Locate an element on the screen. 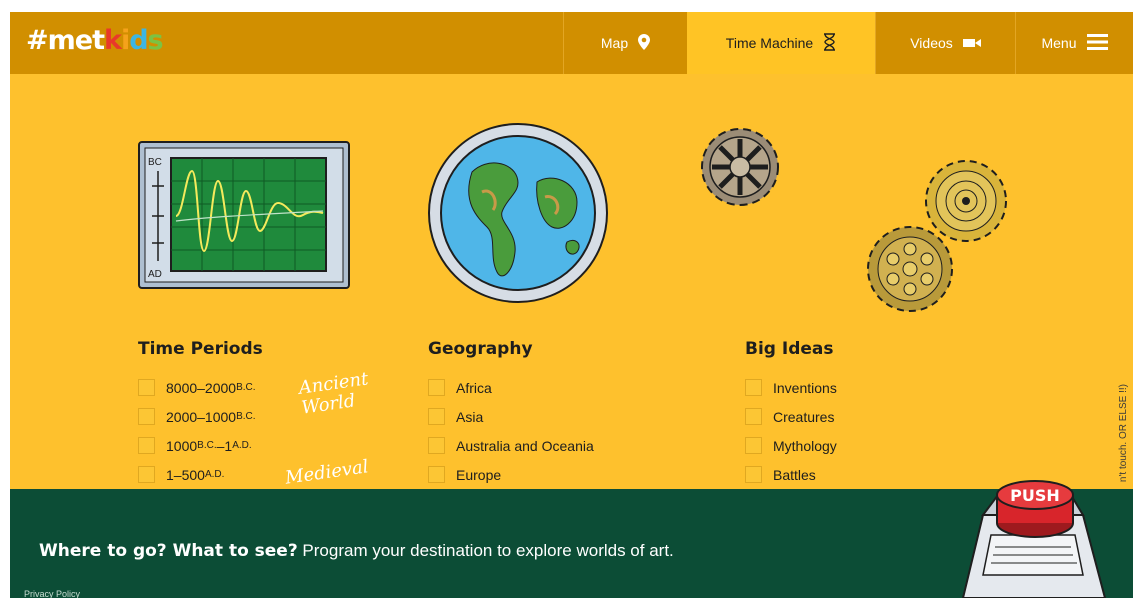 This screenshot has width=1133, height=598. time-period-era-end: A.D. is located at coordinates (242, 445).